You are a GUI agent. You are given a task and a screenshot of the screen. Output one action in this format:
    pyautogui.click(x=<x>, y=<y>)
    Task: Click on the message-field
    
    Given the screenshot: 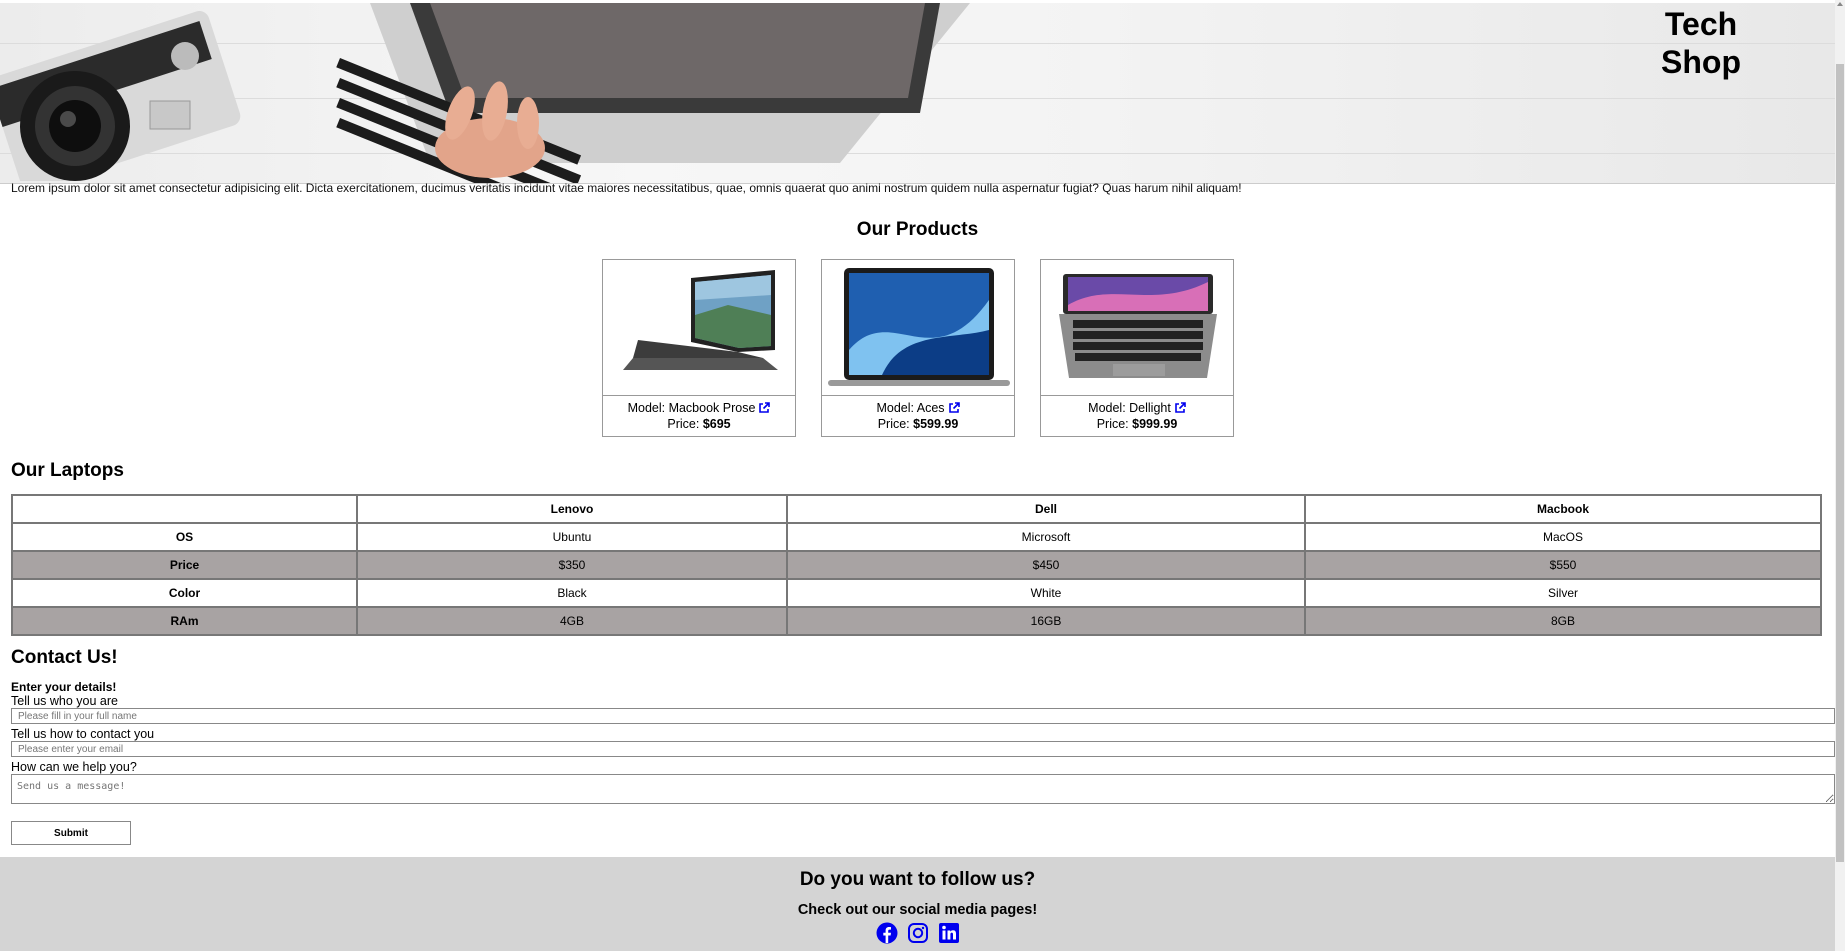 What is the action you would take?
    pyautogui.click(x=923, y=789)
    